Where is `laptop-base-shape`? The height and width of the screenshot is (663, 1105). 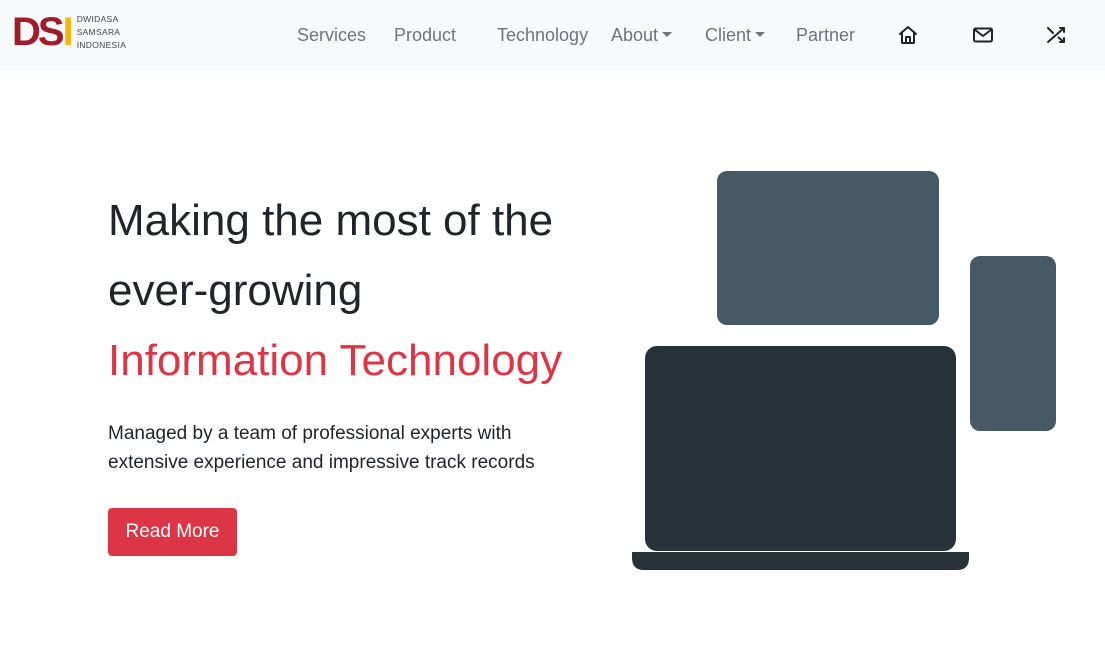 laptop-base-shape is located at coordinates (800, 561).